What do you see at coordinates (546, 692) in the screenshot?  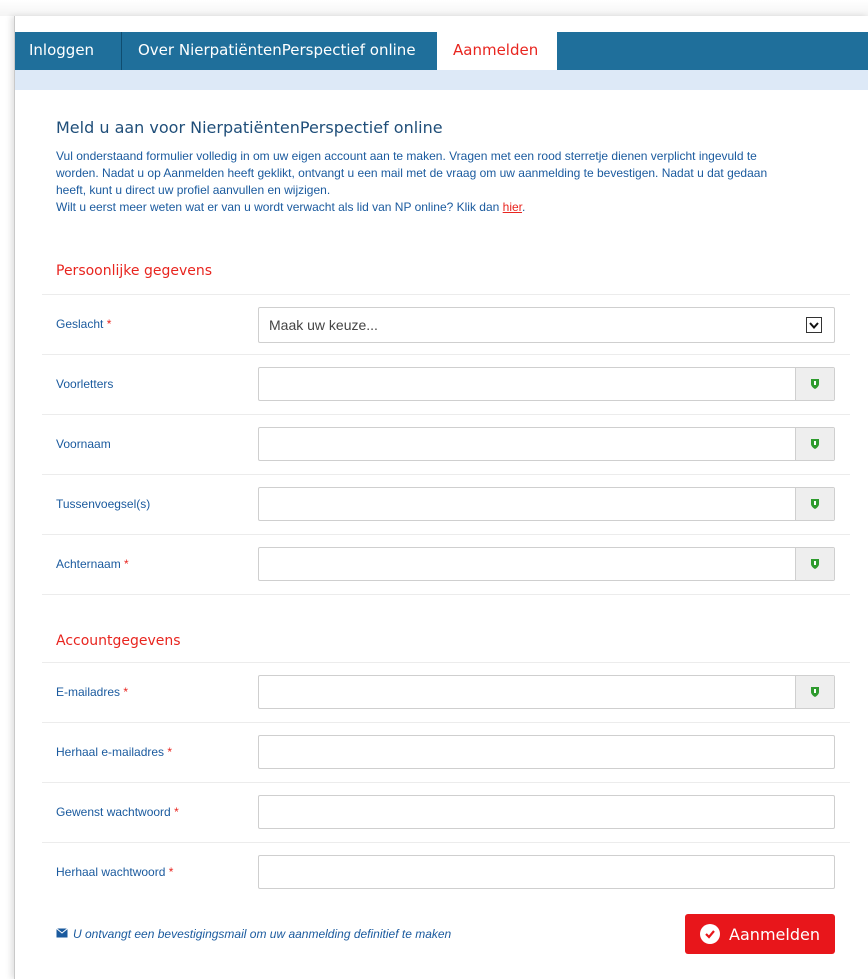 I see `email-field` at bounding box center [546, 692].